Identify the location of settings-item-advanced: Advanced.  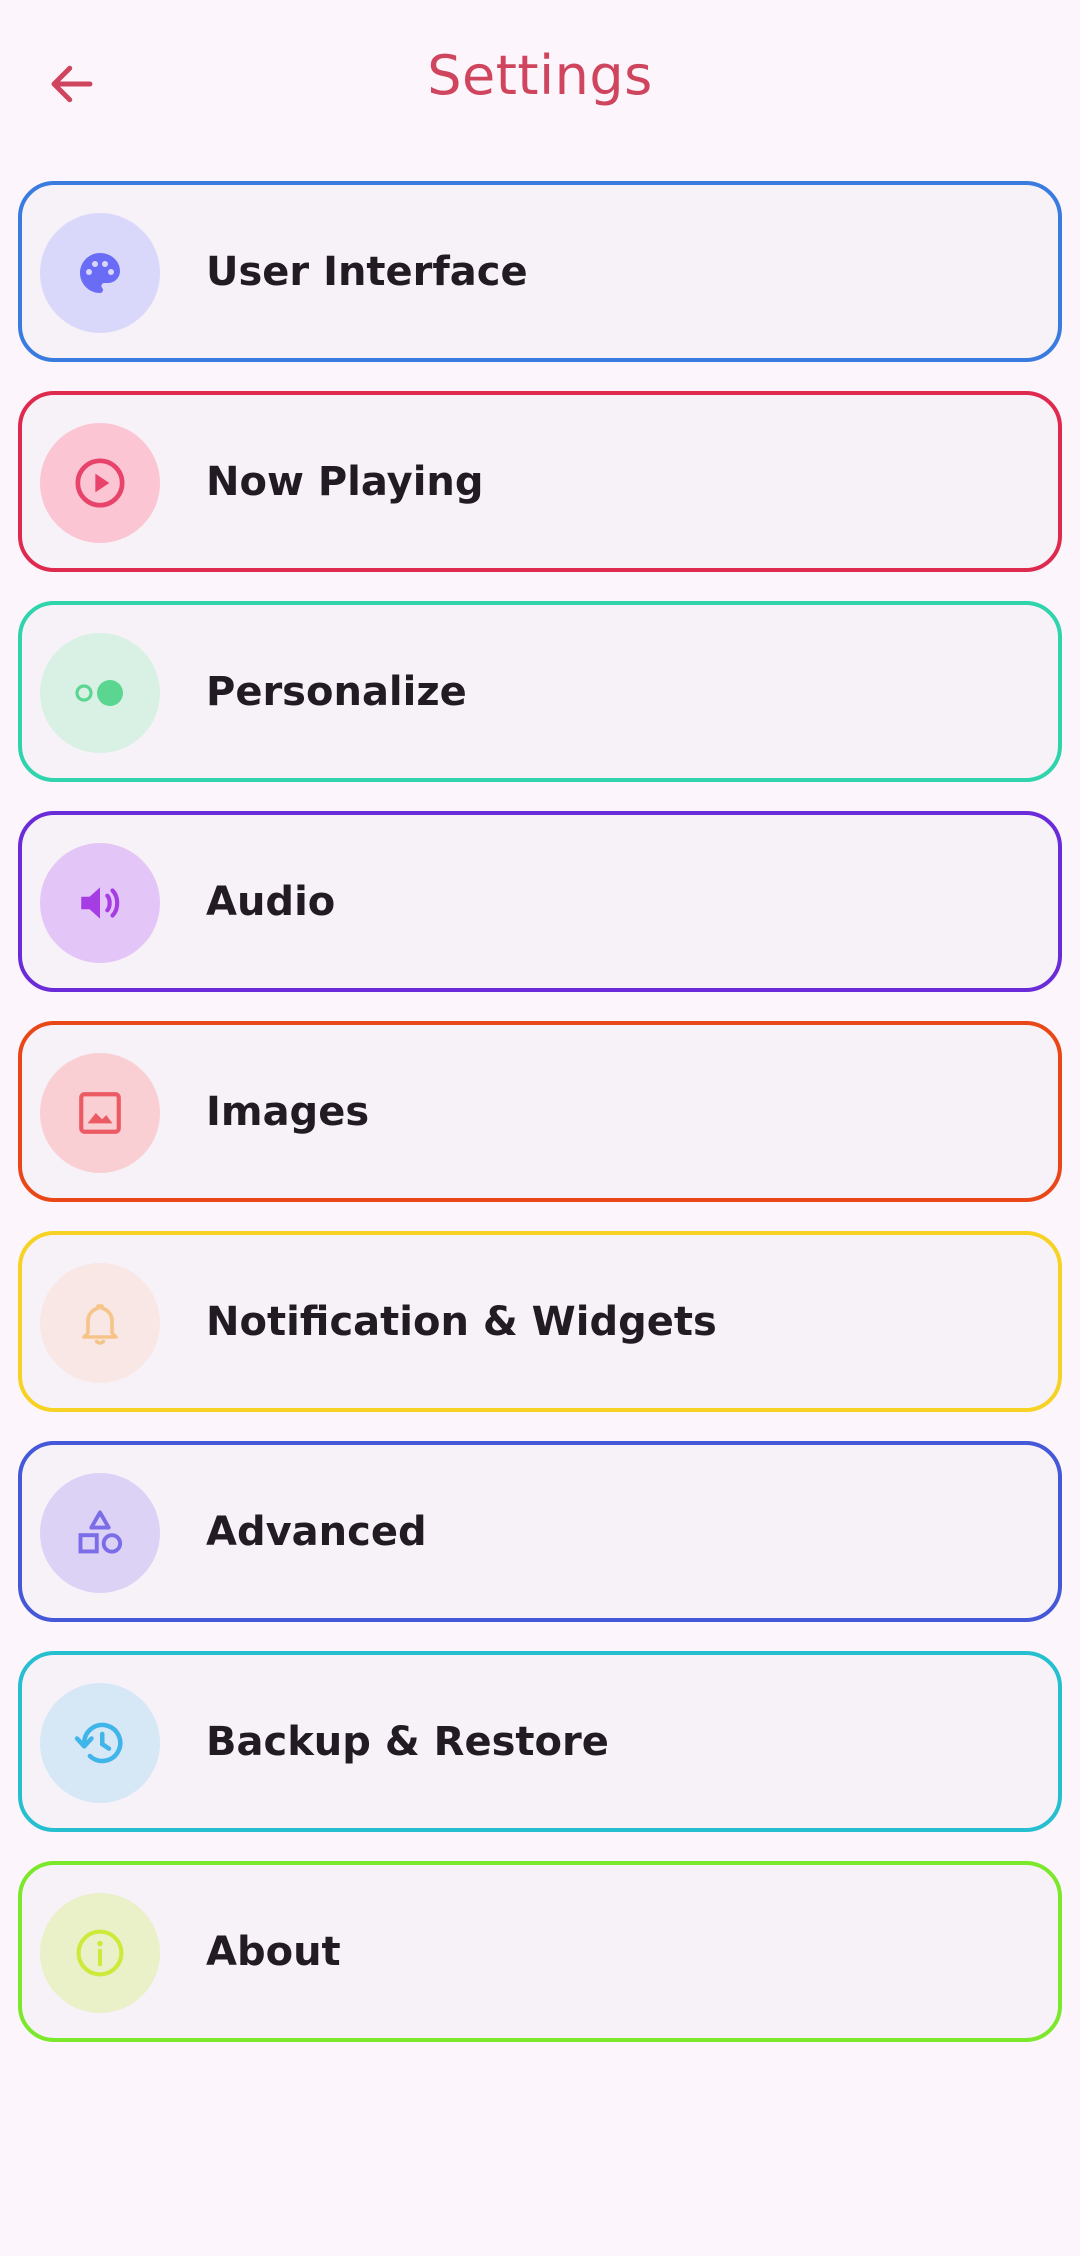
(540, 1531).